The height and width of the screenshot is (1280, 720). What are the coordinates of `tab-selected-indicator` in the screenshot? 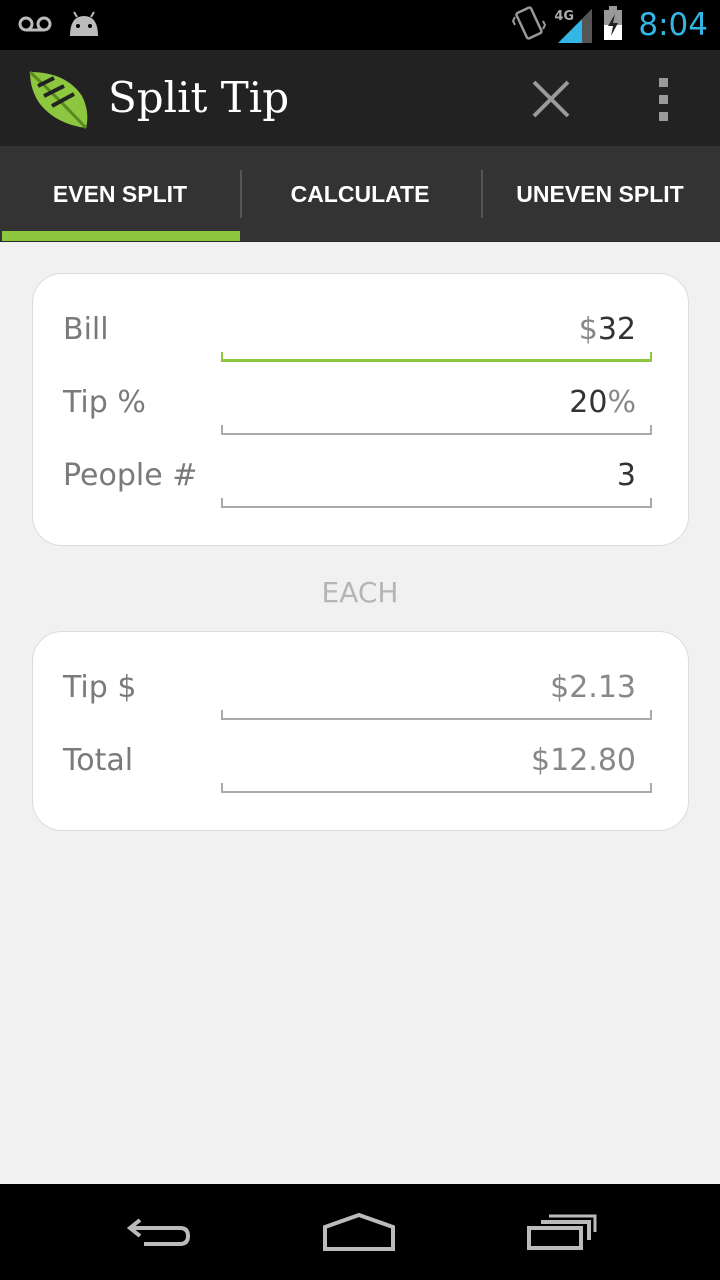 It's located at (121, 236).